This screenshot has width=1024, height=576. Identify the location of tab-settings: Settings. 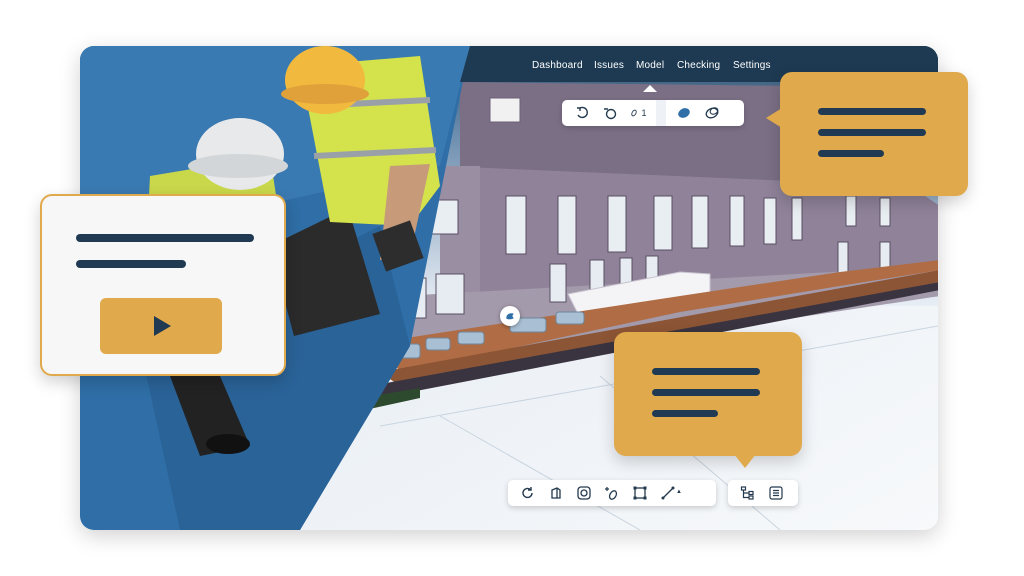
(752, 68).